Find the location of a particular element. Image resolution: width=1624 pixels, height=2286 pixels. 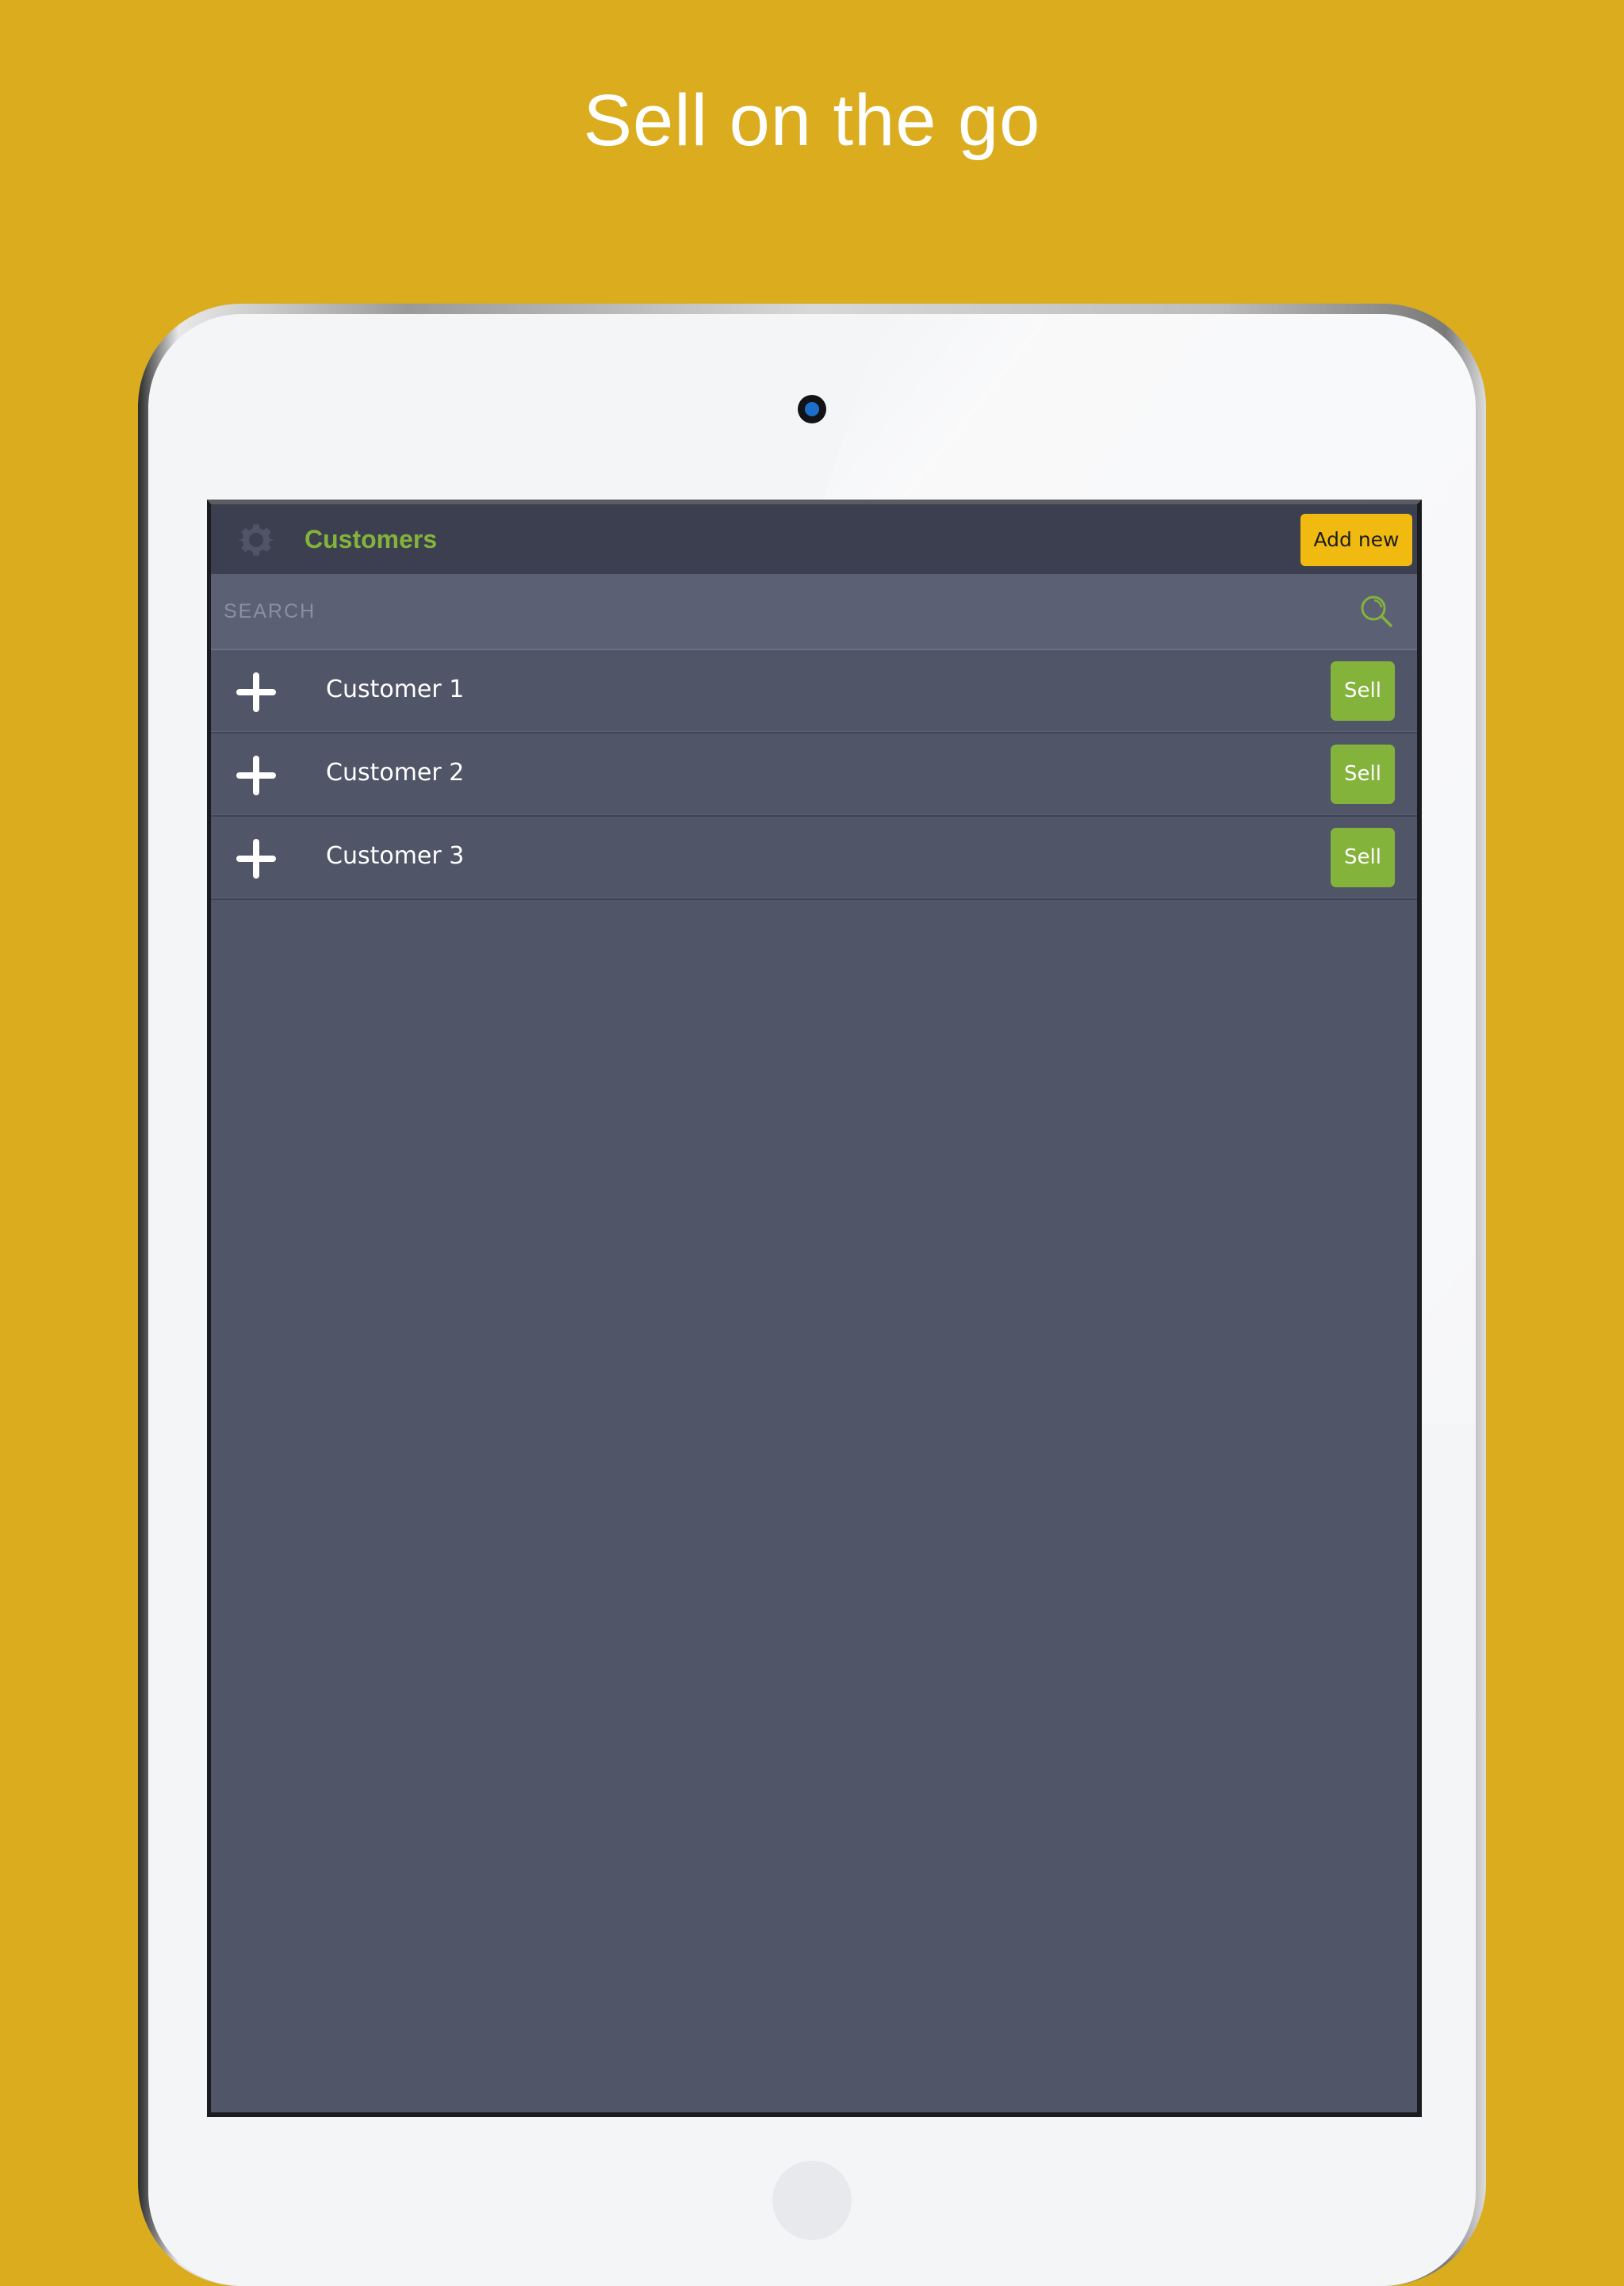

customer-row: Customer 3 Sell is located at coordinates (814, 858).